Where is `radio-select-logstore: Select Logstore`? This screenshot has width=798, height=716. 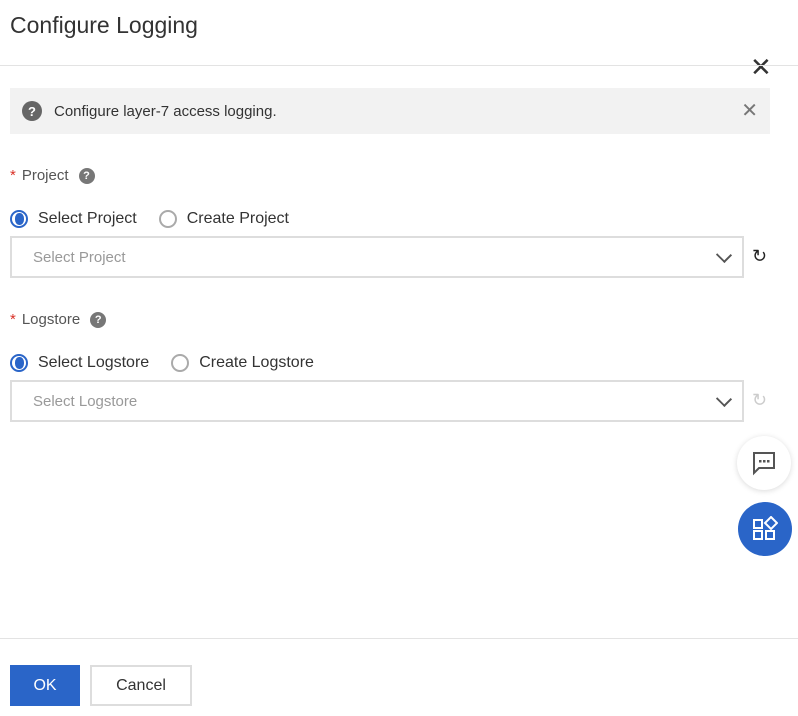 radio-select-logstore: Select Logstore is located at coordinates (79, 363).